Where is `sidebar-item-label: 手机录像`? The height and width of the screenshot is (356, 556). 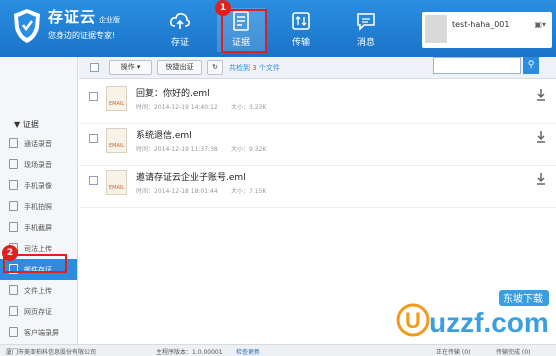
sidebar-item-label: 手机录像 is located at coordinates (38, 186).